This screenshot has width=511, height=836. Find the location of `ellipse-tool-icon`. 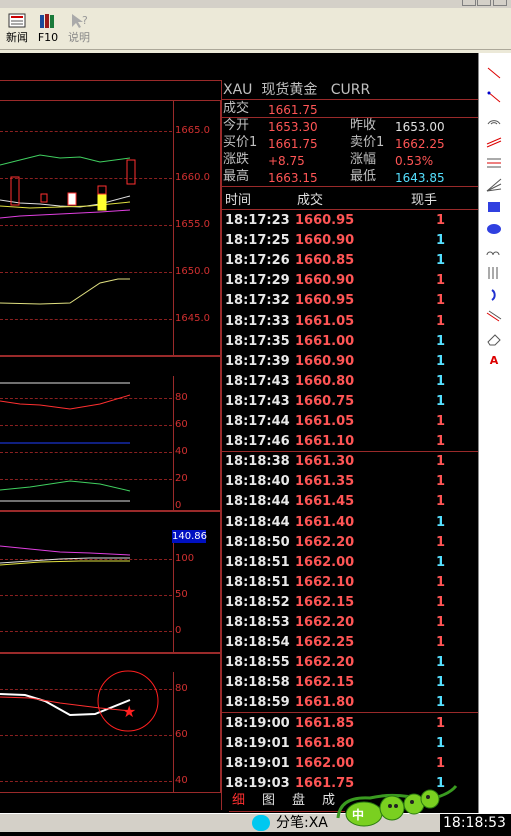

ellipse-tool-icon is located at coordinates (494, 229).